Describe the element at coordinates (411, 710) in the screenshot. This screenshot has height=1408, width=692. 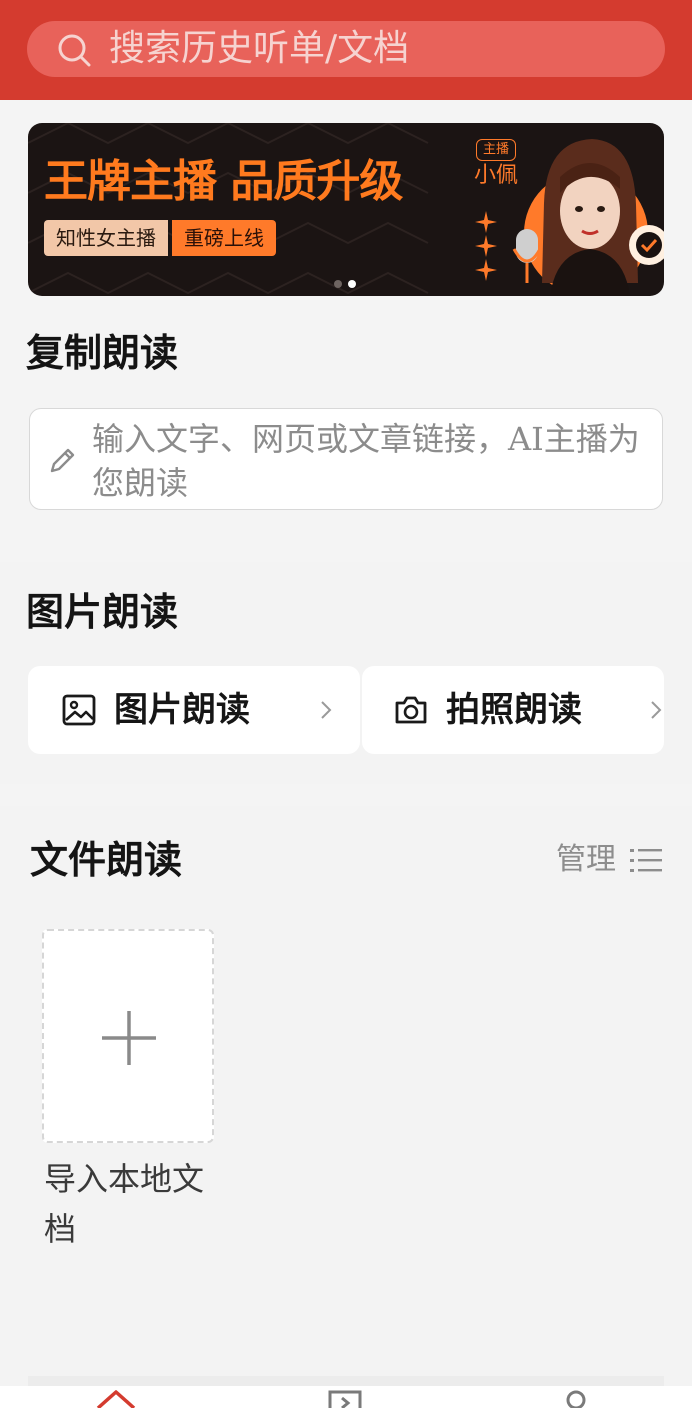
I see `camera-icon` at that location.